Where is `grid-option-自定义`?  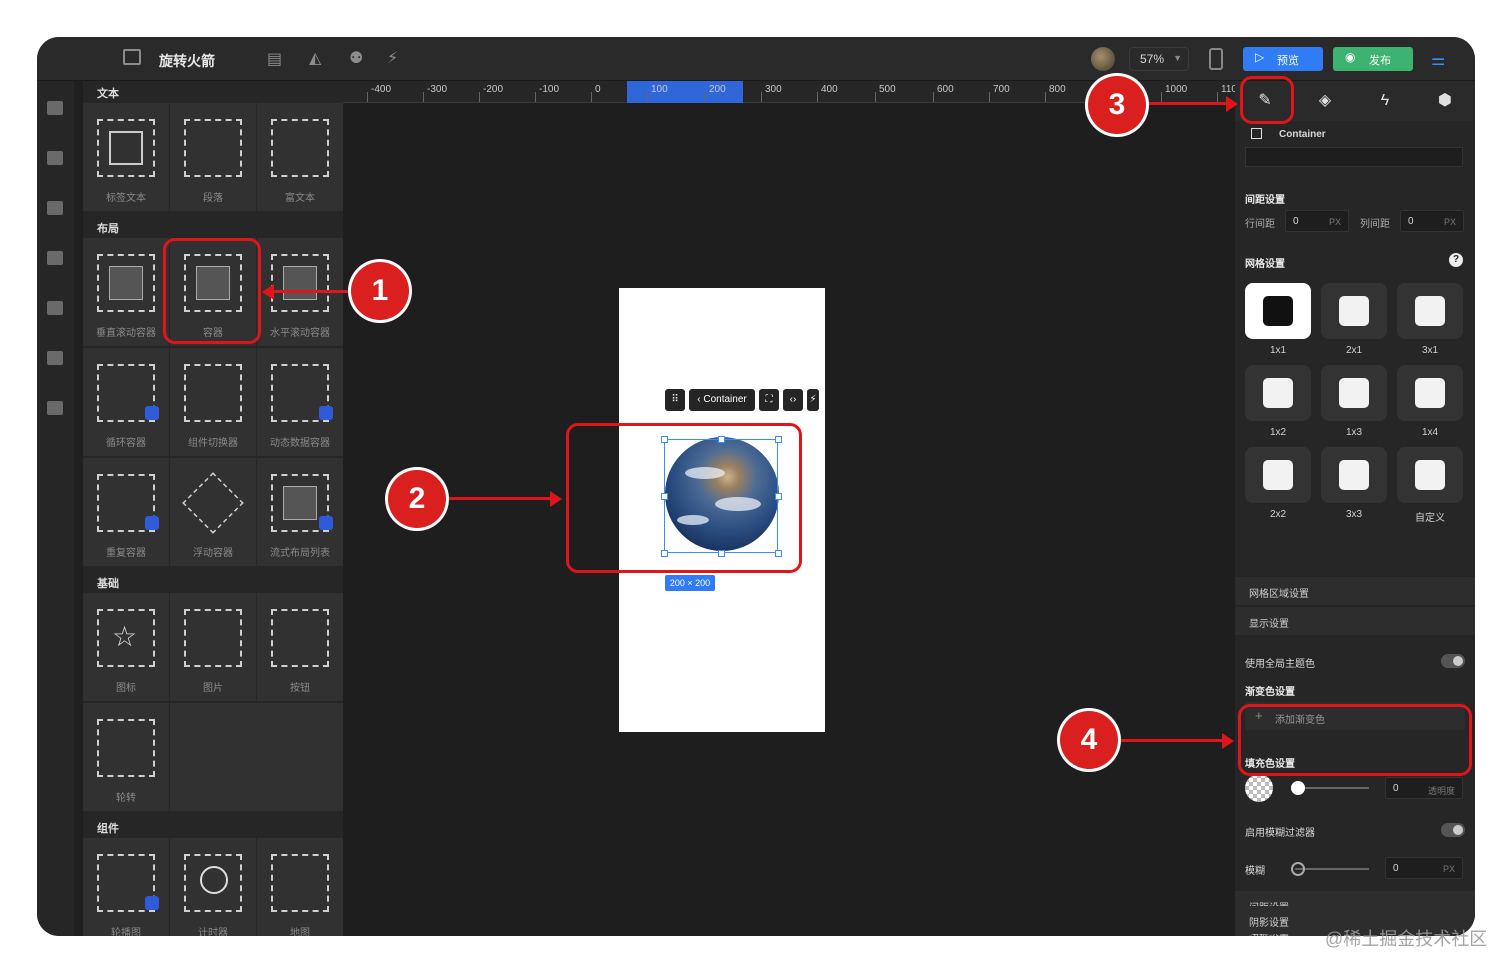 grid-option-自定义 is located at coordinates (1430, 475).